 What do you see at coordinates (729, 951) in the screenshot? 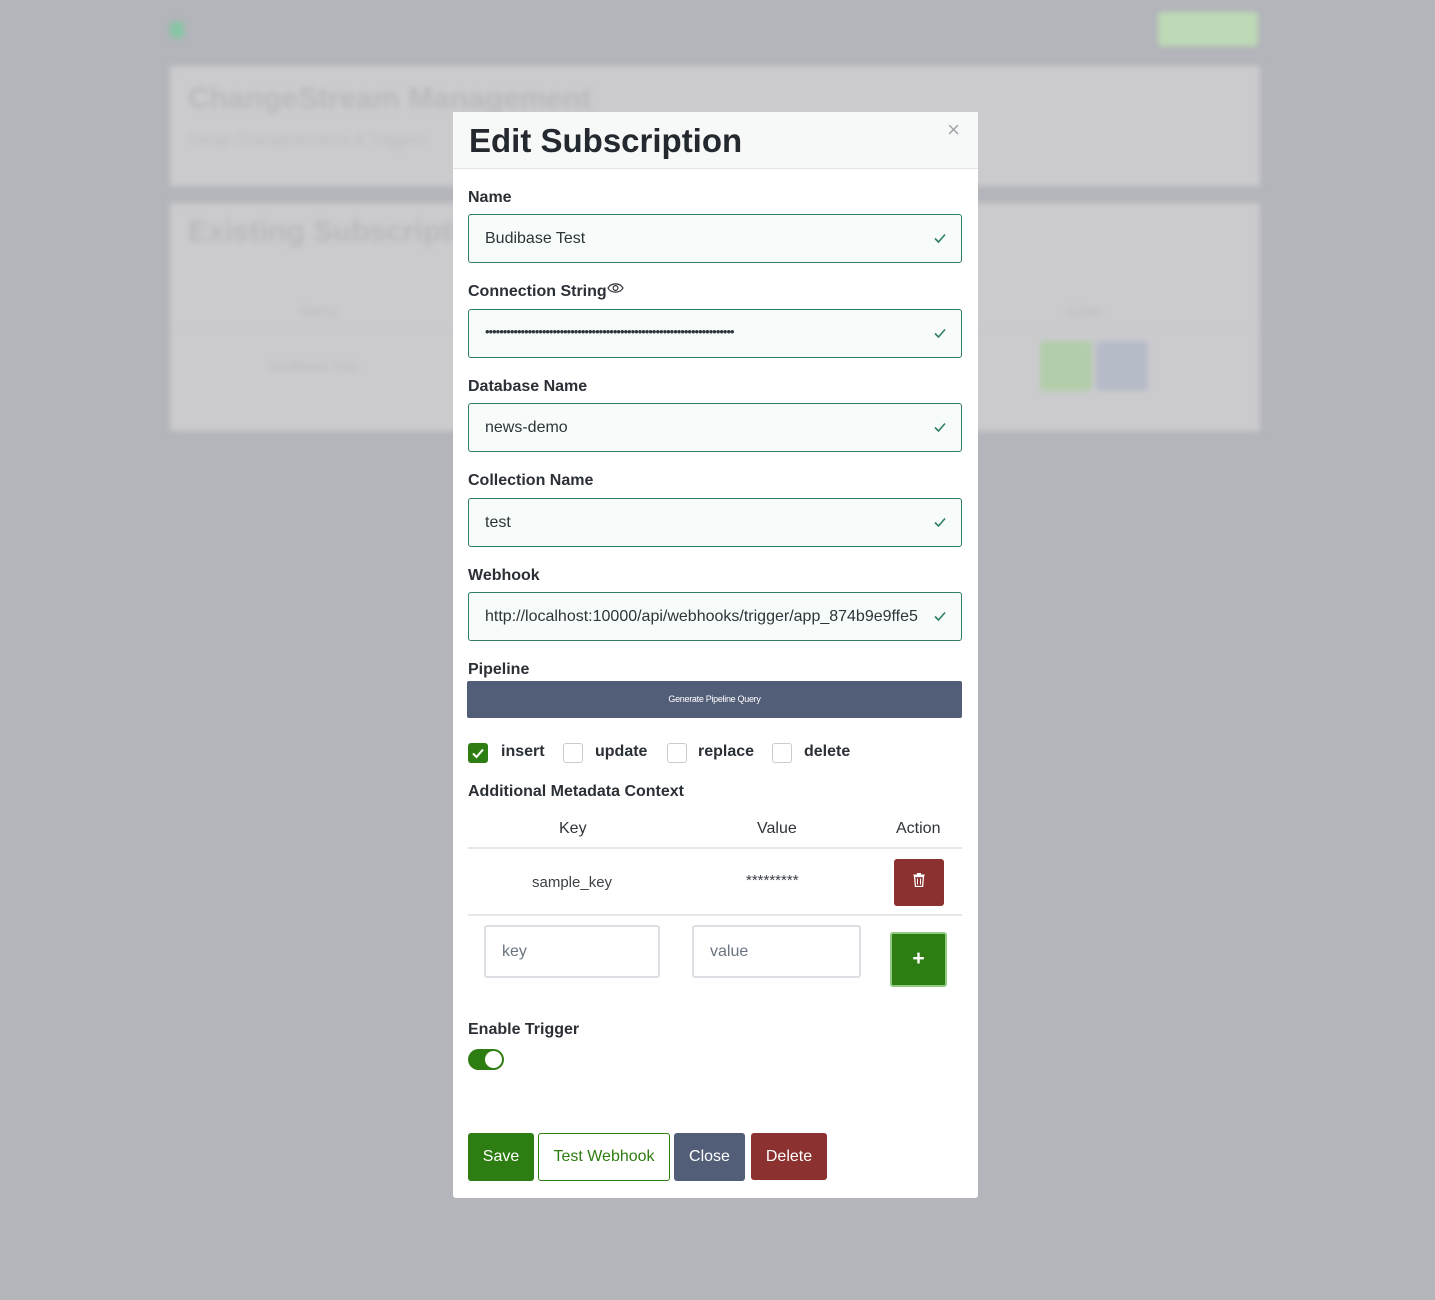
I see `value-placeholder: value` at bounding box center [729, 951].